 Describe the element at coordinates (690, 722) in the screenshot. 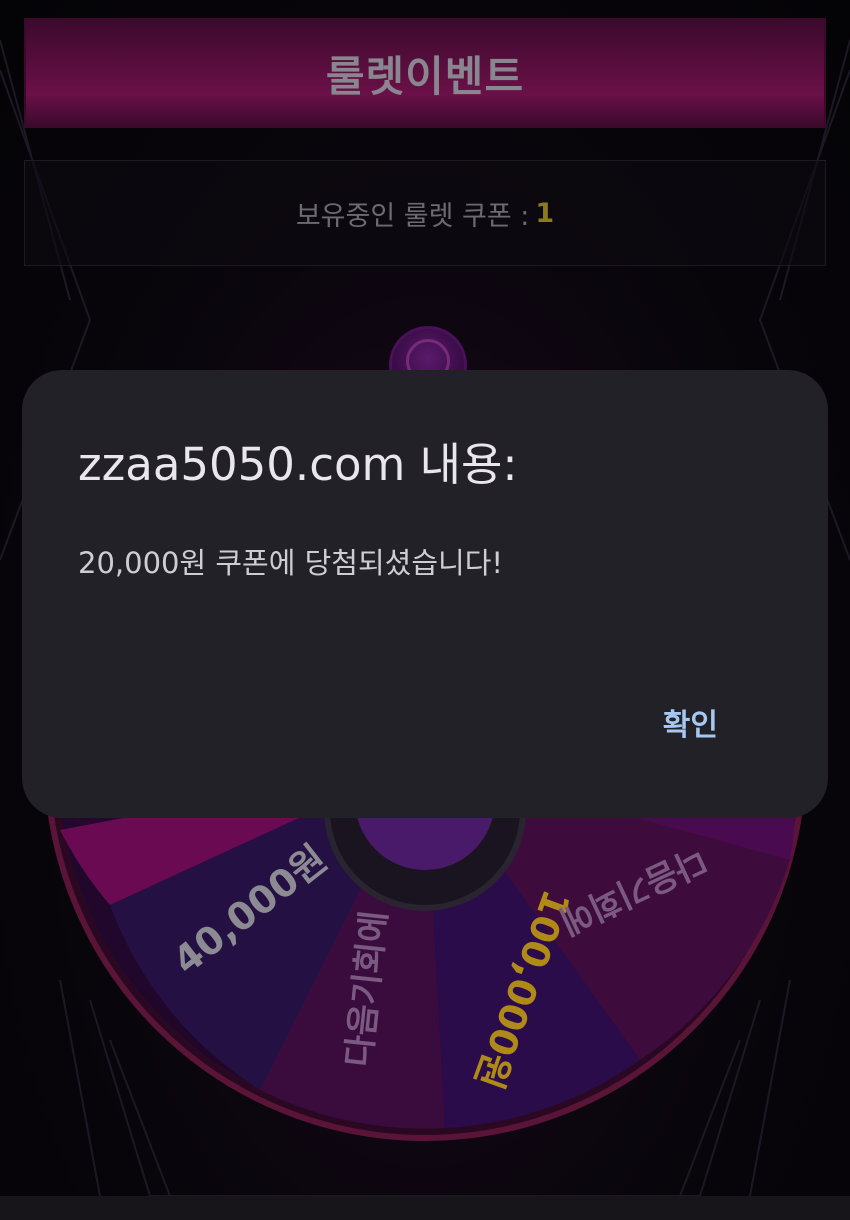

I see `ok-button: 확인` at that location.